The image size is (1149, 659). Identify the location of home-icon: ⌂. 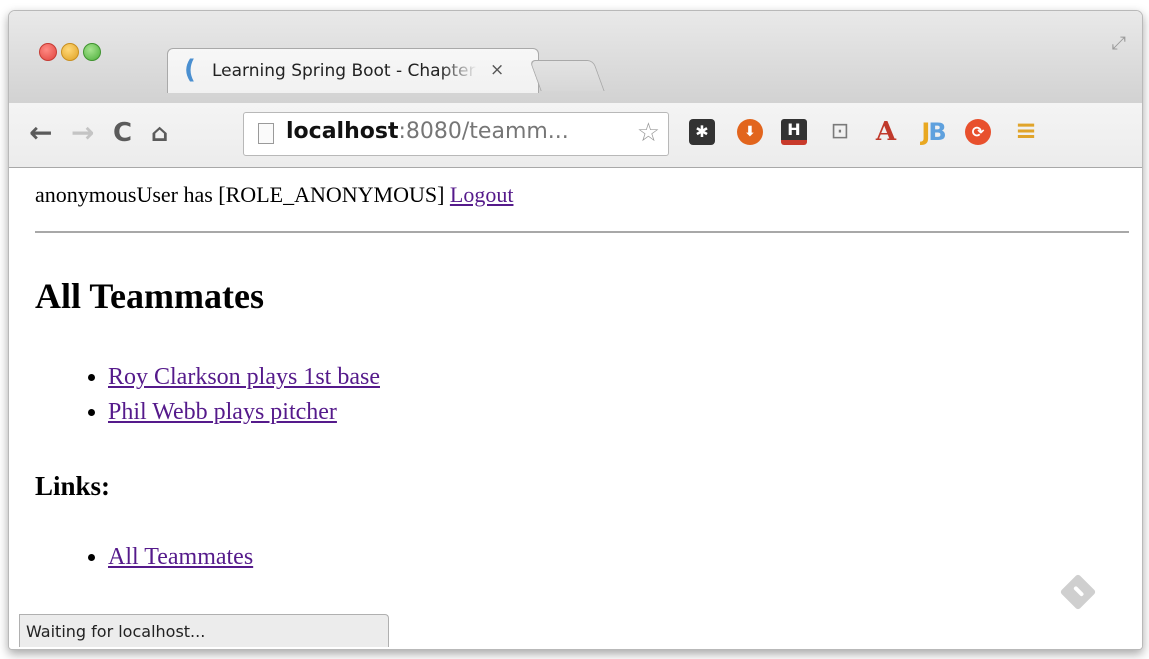
(159, 133).